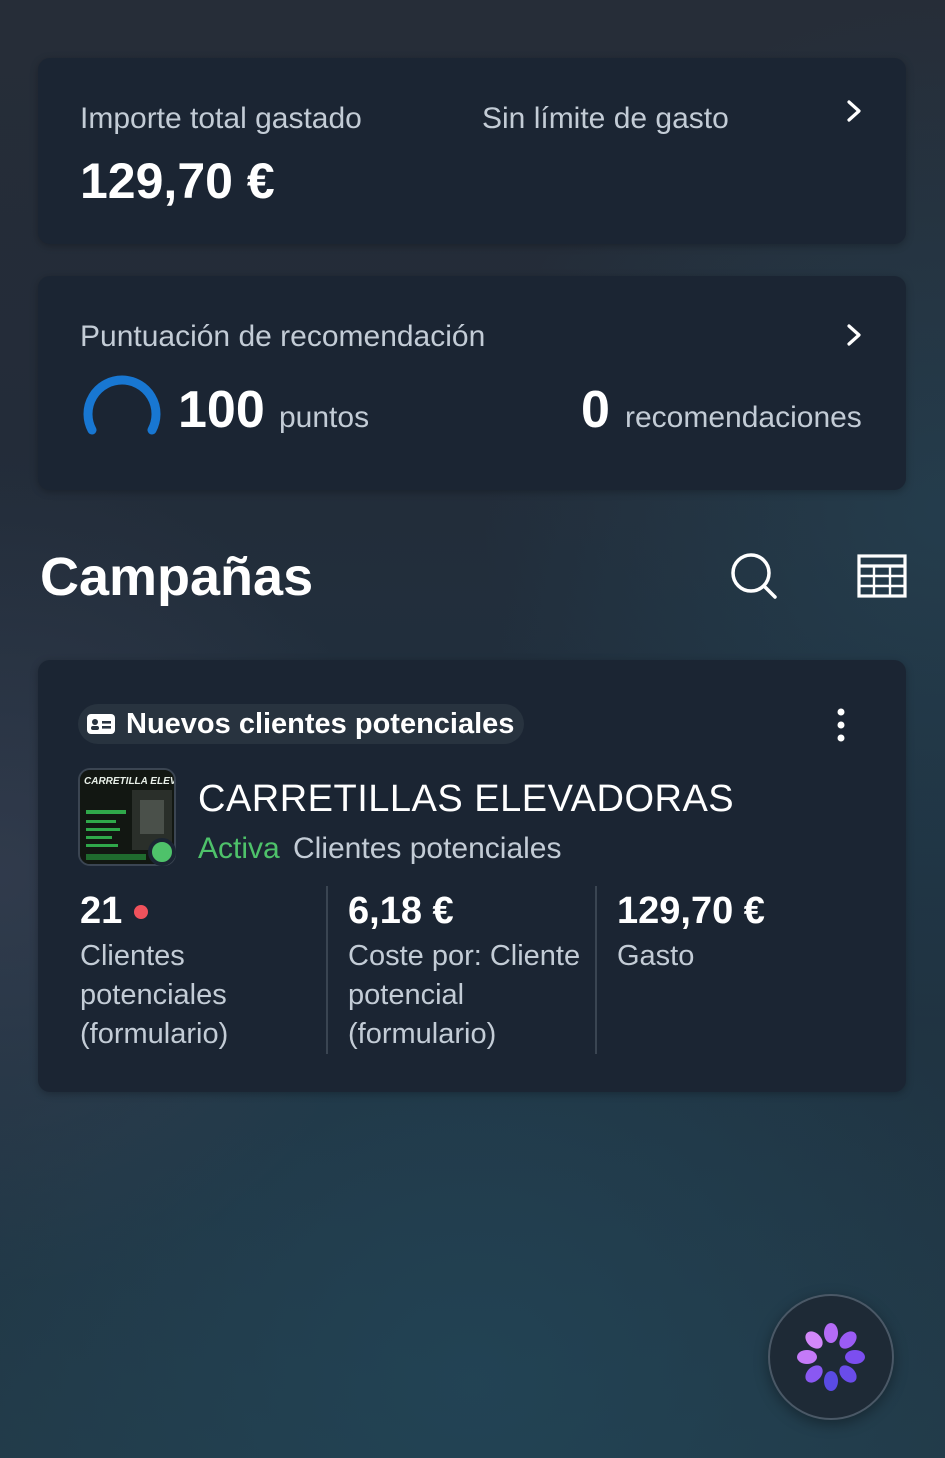  I want to click on ai-assistant-button, so click(831, 1357).